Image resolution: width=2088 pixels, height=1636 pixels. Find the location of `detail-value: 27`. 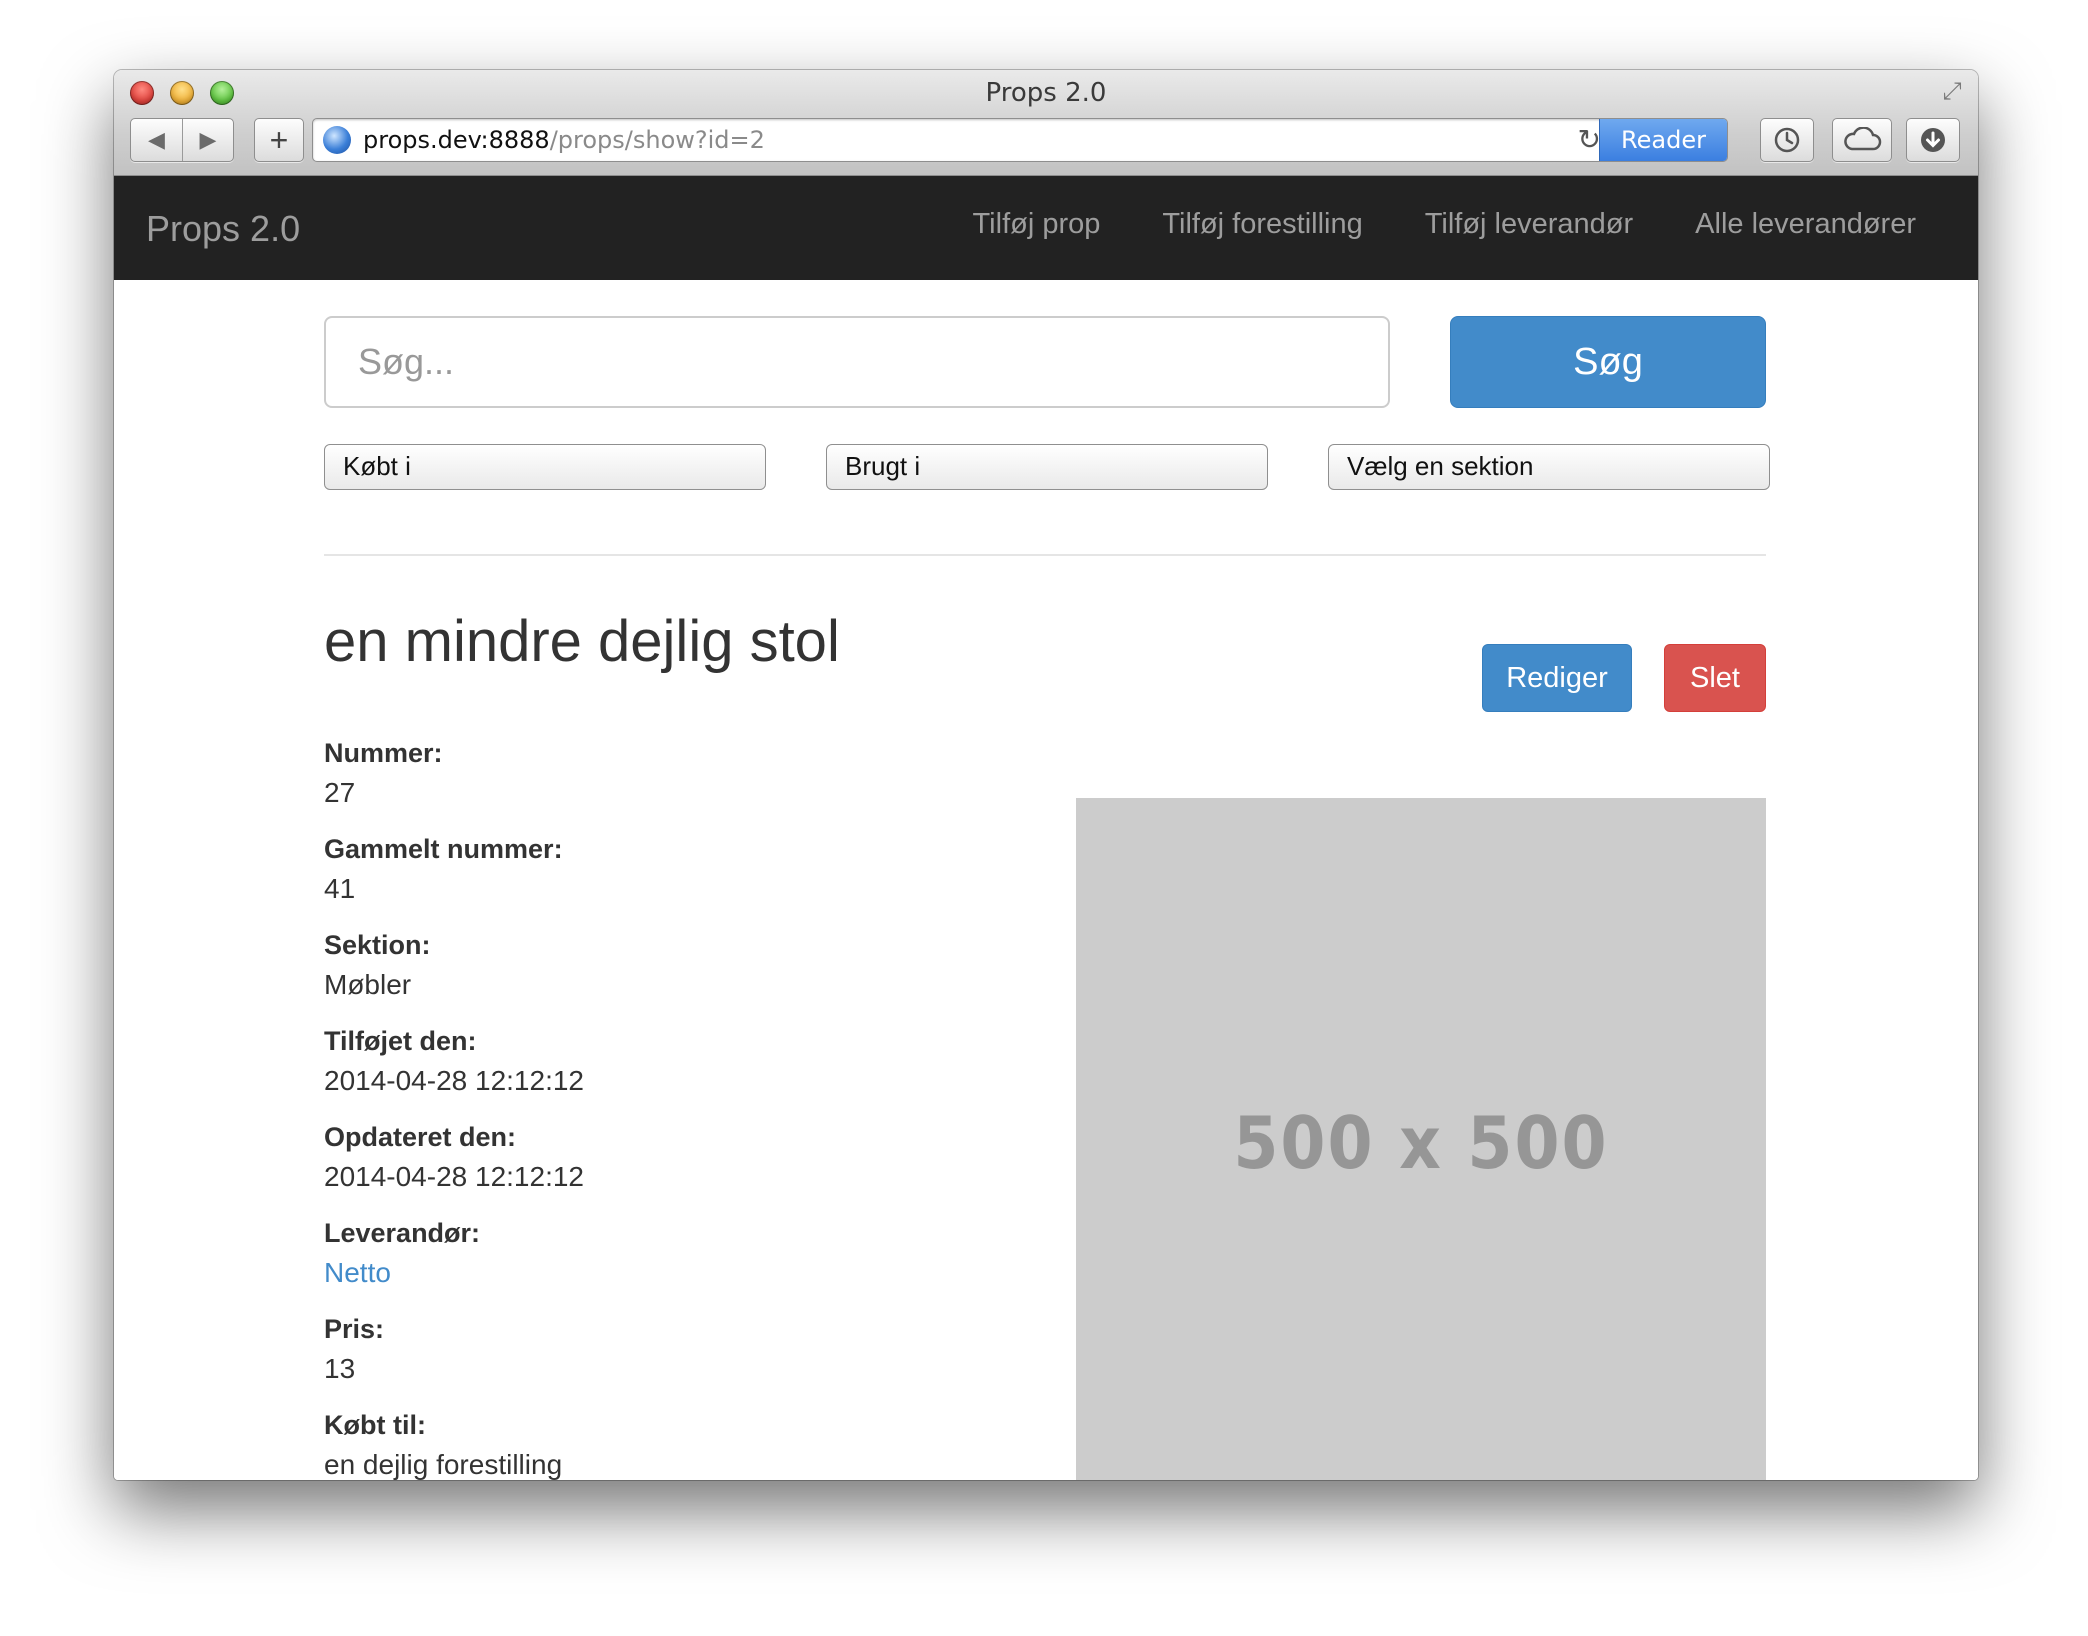

detail-value: 27 is located at coordinates (340, 792).